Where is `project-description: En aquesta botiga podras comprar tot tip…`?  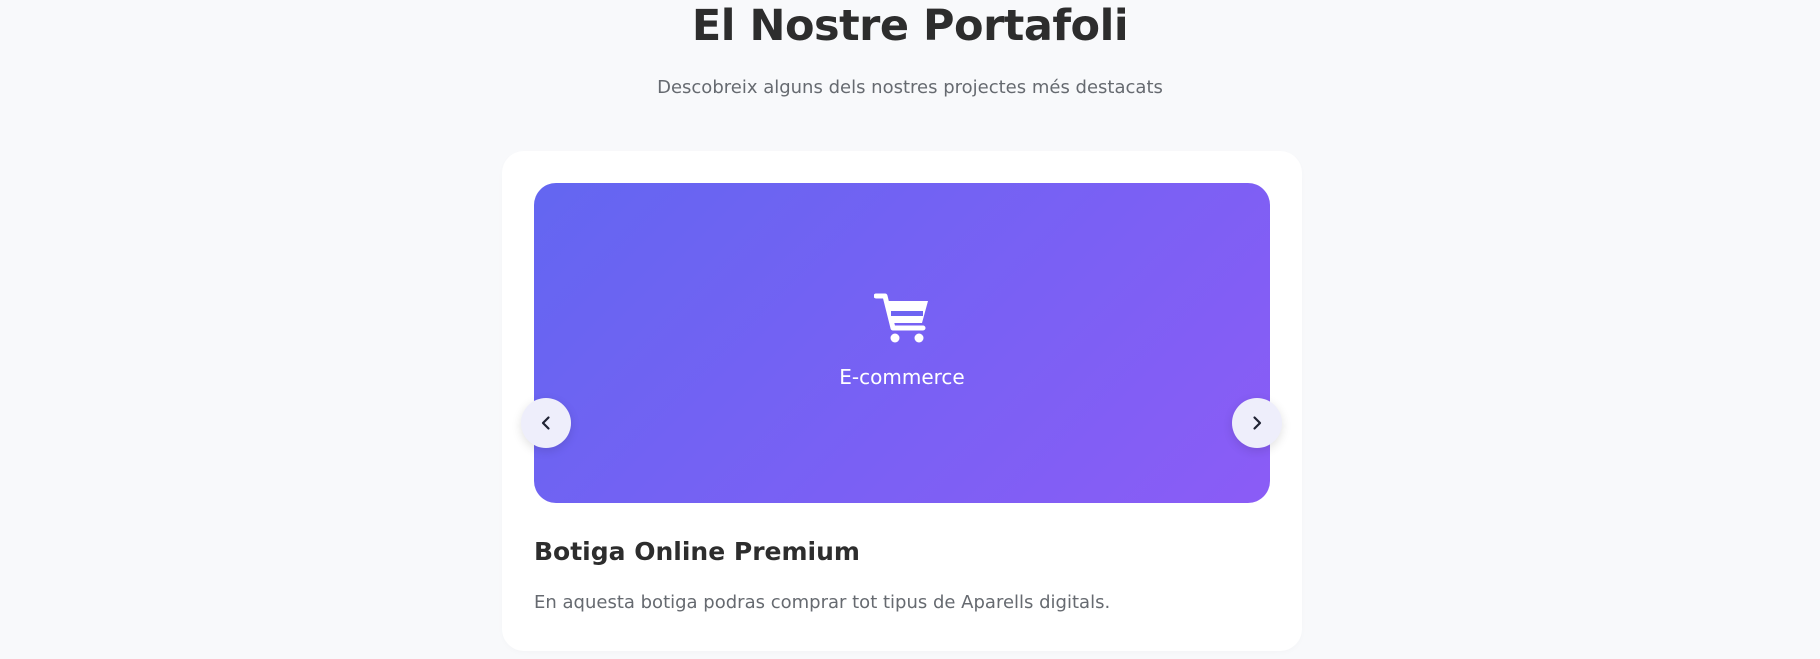
project-description: En aquesta botiga podras comprar tot tip… is located at coordinates (822, 602).